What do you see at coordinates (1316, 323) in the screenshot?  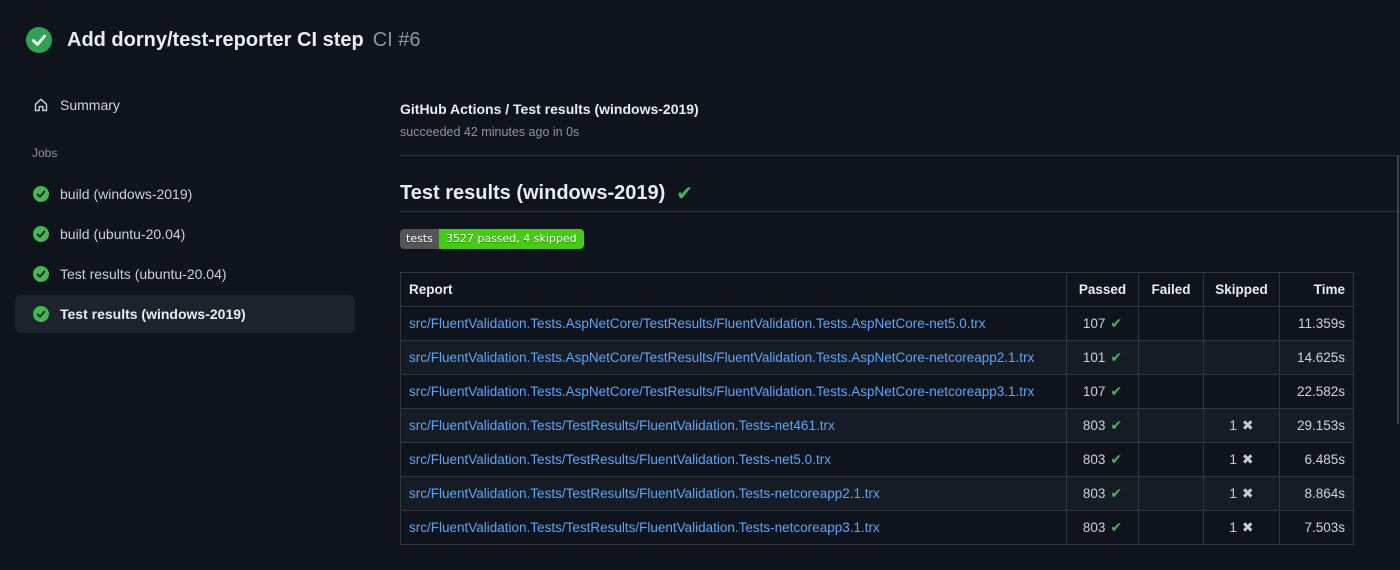 I see `time-value: 11.359s` at bounding box center [1316, 323].